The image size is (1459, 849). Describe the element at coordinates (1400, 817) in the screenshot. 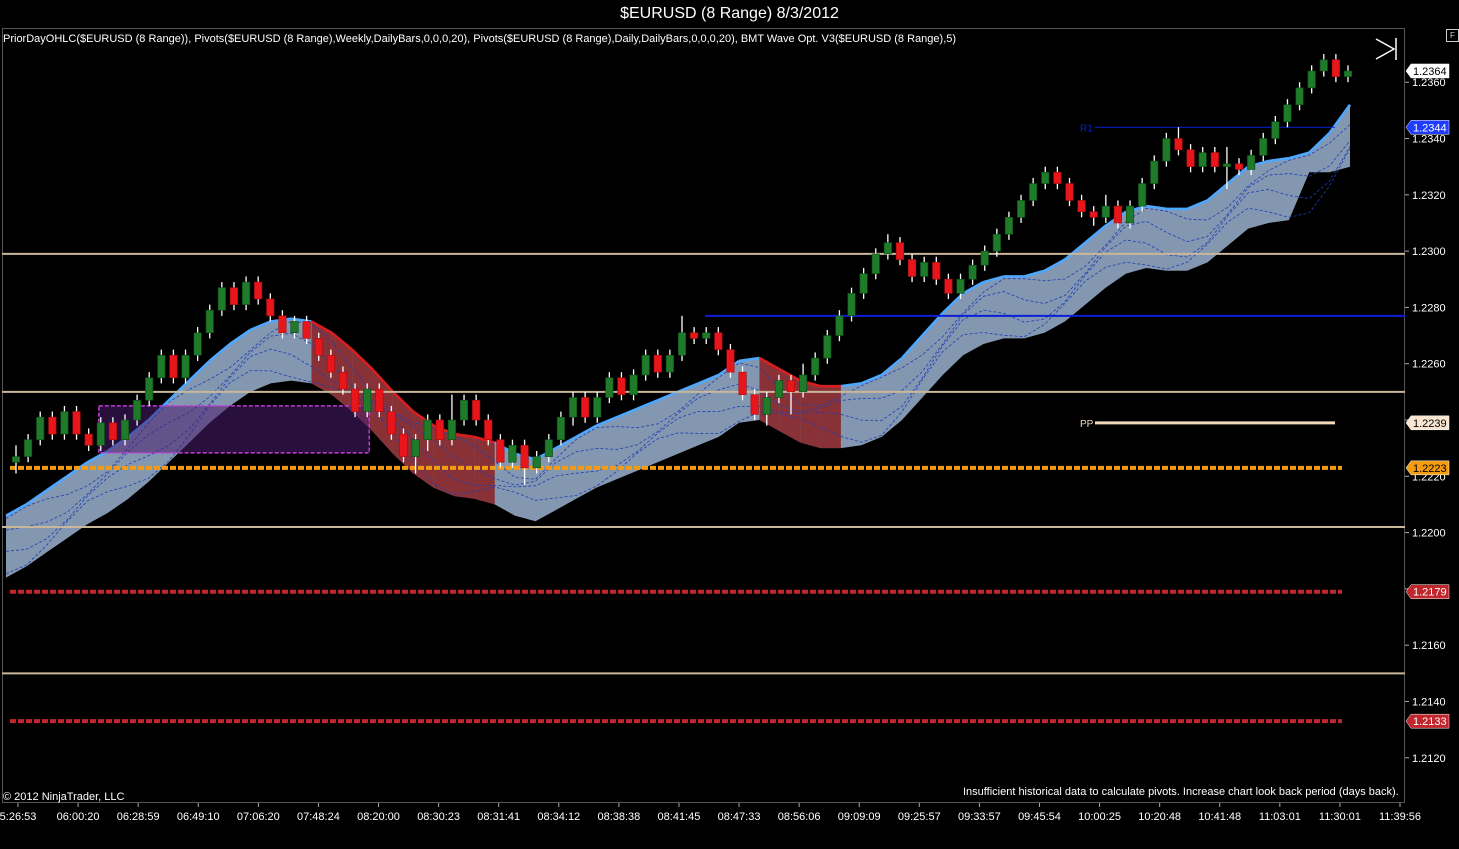

I see `x-tick-label: 11:39:56` at that location.